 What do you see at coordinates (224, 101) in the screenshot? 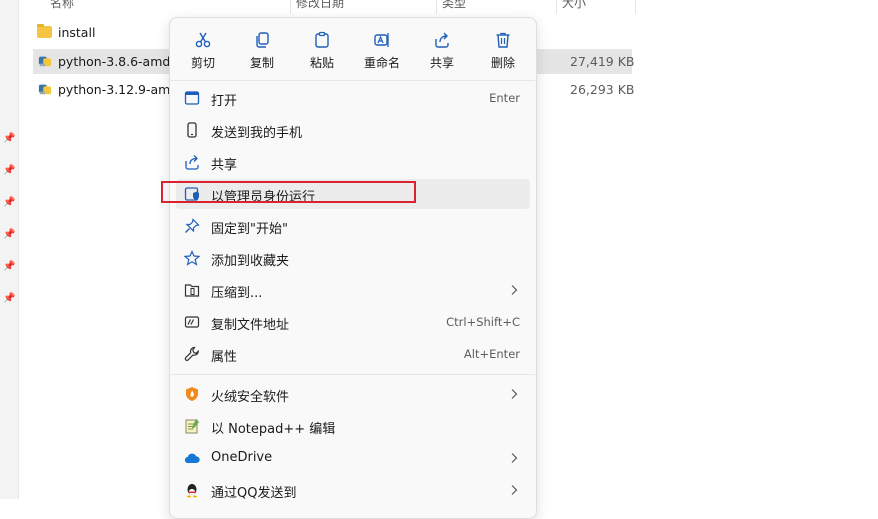
I see `menu-item-label: 打开` at bounding box center [224, 101].